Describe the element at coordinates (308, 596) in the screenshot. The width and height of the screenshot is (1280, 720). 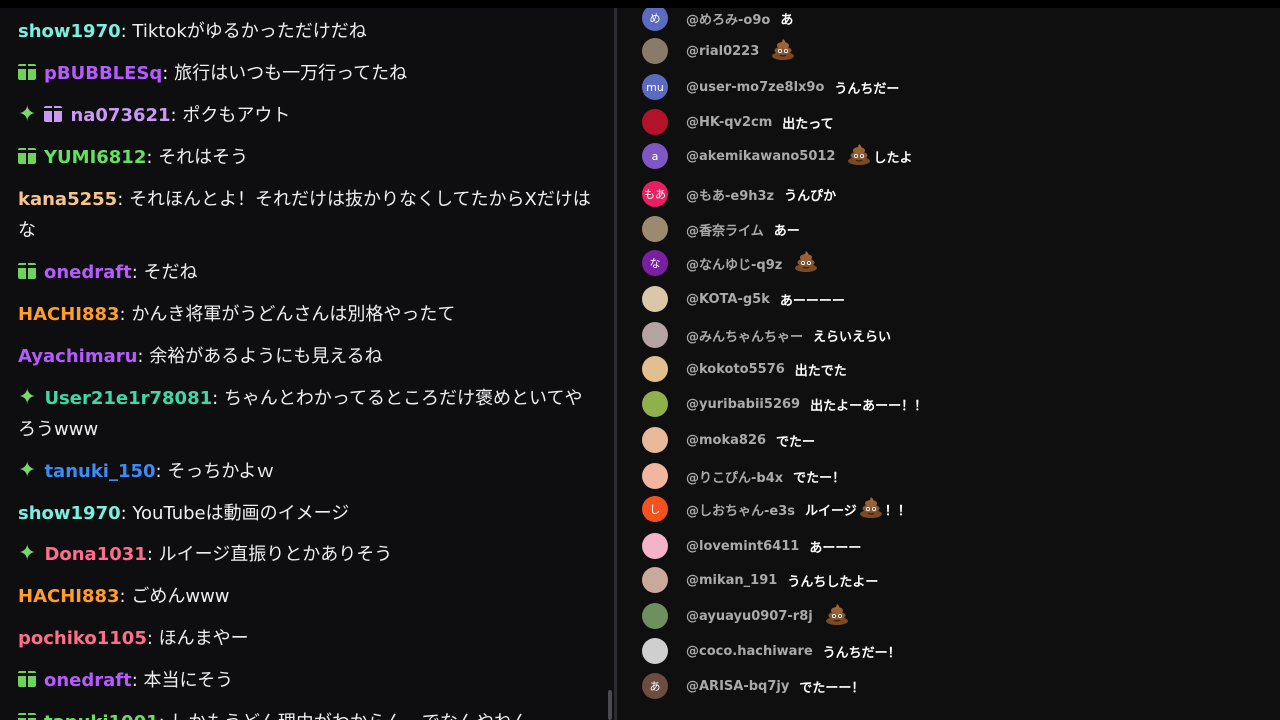
I see `chat-message: HACHI883: ごめんwww` at that location.